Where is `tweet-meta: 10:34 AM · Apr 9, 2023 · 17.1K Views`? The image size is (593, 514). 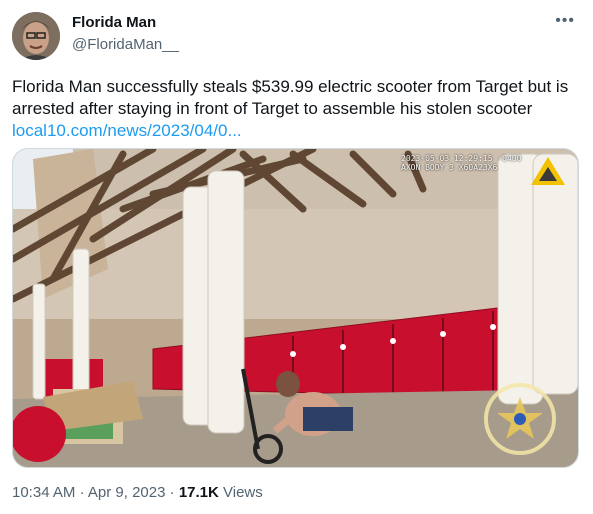
tweet-meta: 10:34 AM · Apr 9, 2023 · 17.1K Views is located at coordinates (137, 492).